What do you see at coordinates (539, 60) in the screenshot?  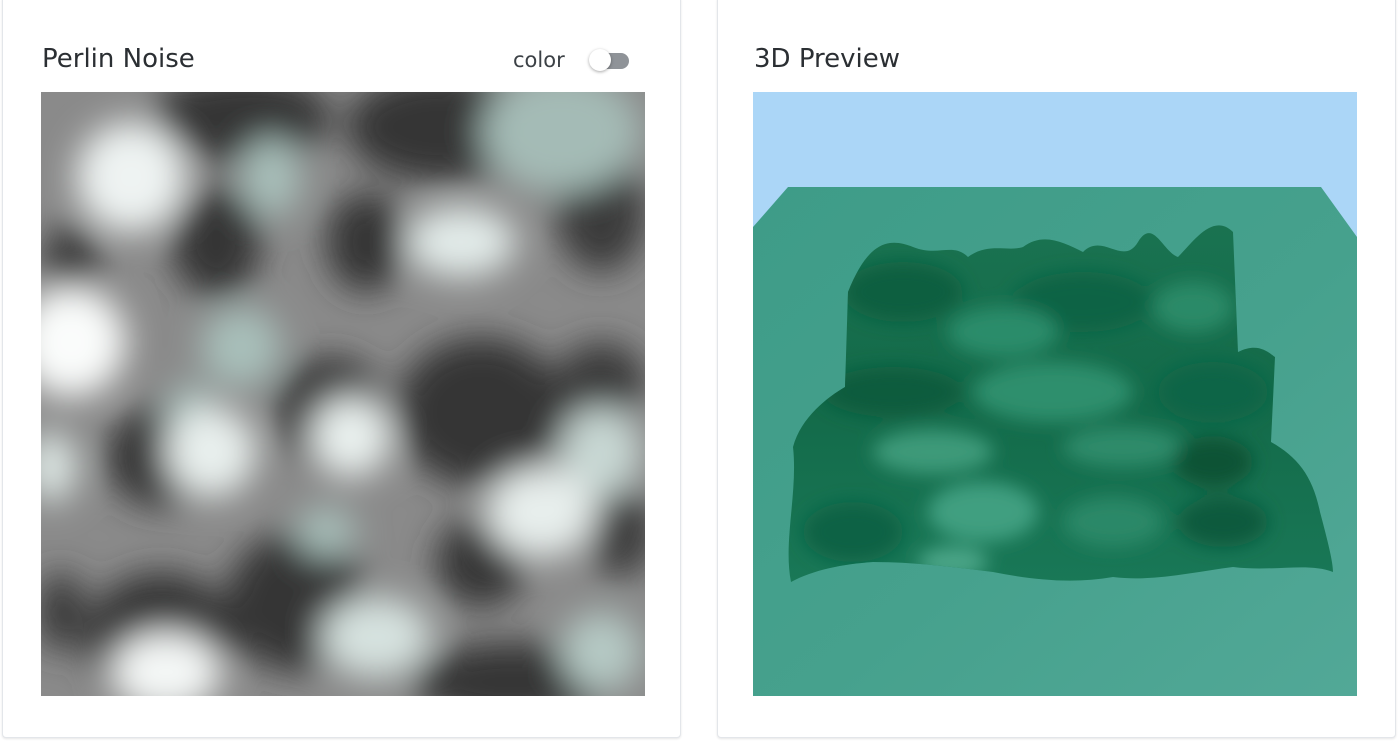 I see `color-toggle-label: color` at bounding box center [539, 60].